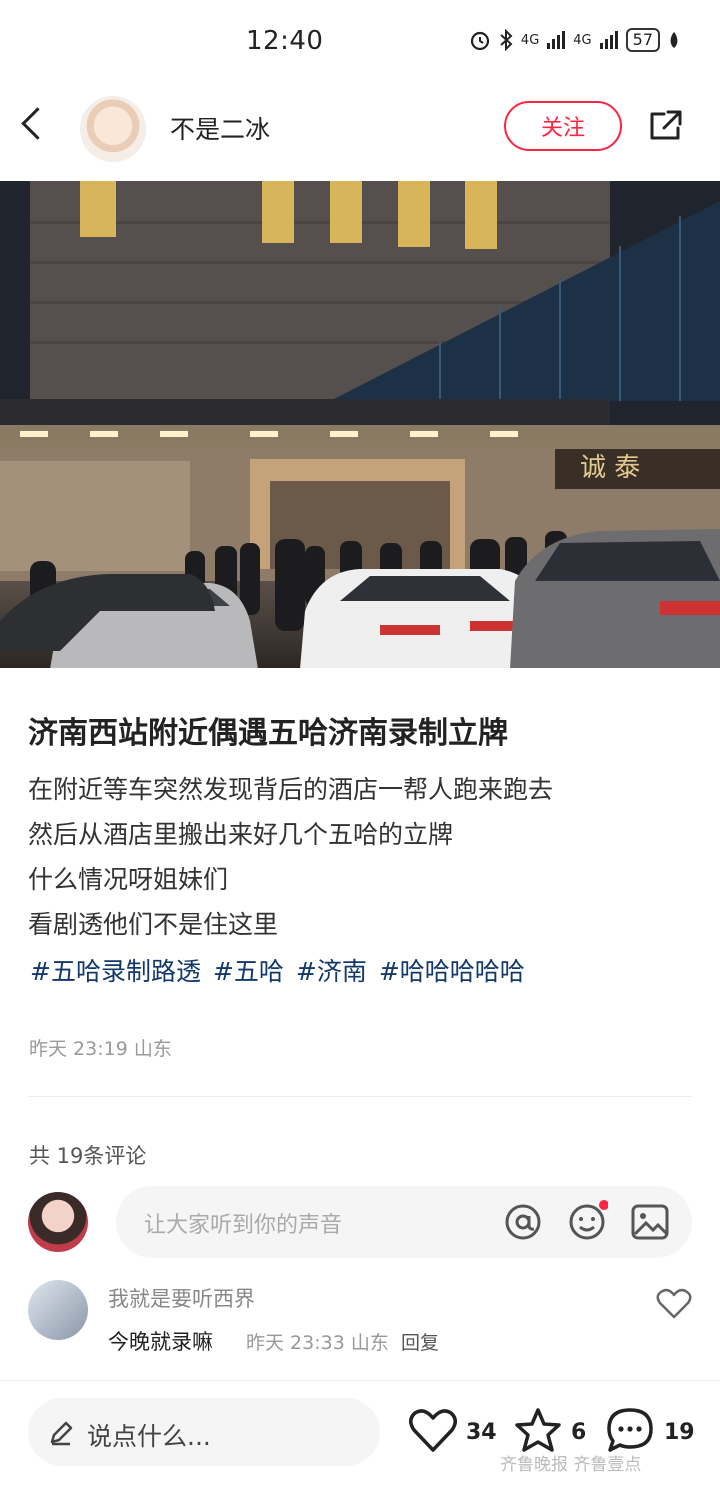 The width and height of the screenshot is (720, 1486). Describe the element at coordinates (650, 1222) in the screenshot. I see `image-icon` at that location.